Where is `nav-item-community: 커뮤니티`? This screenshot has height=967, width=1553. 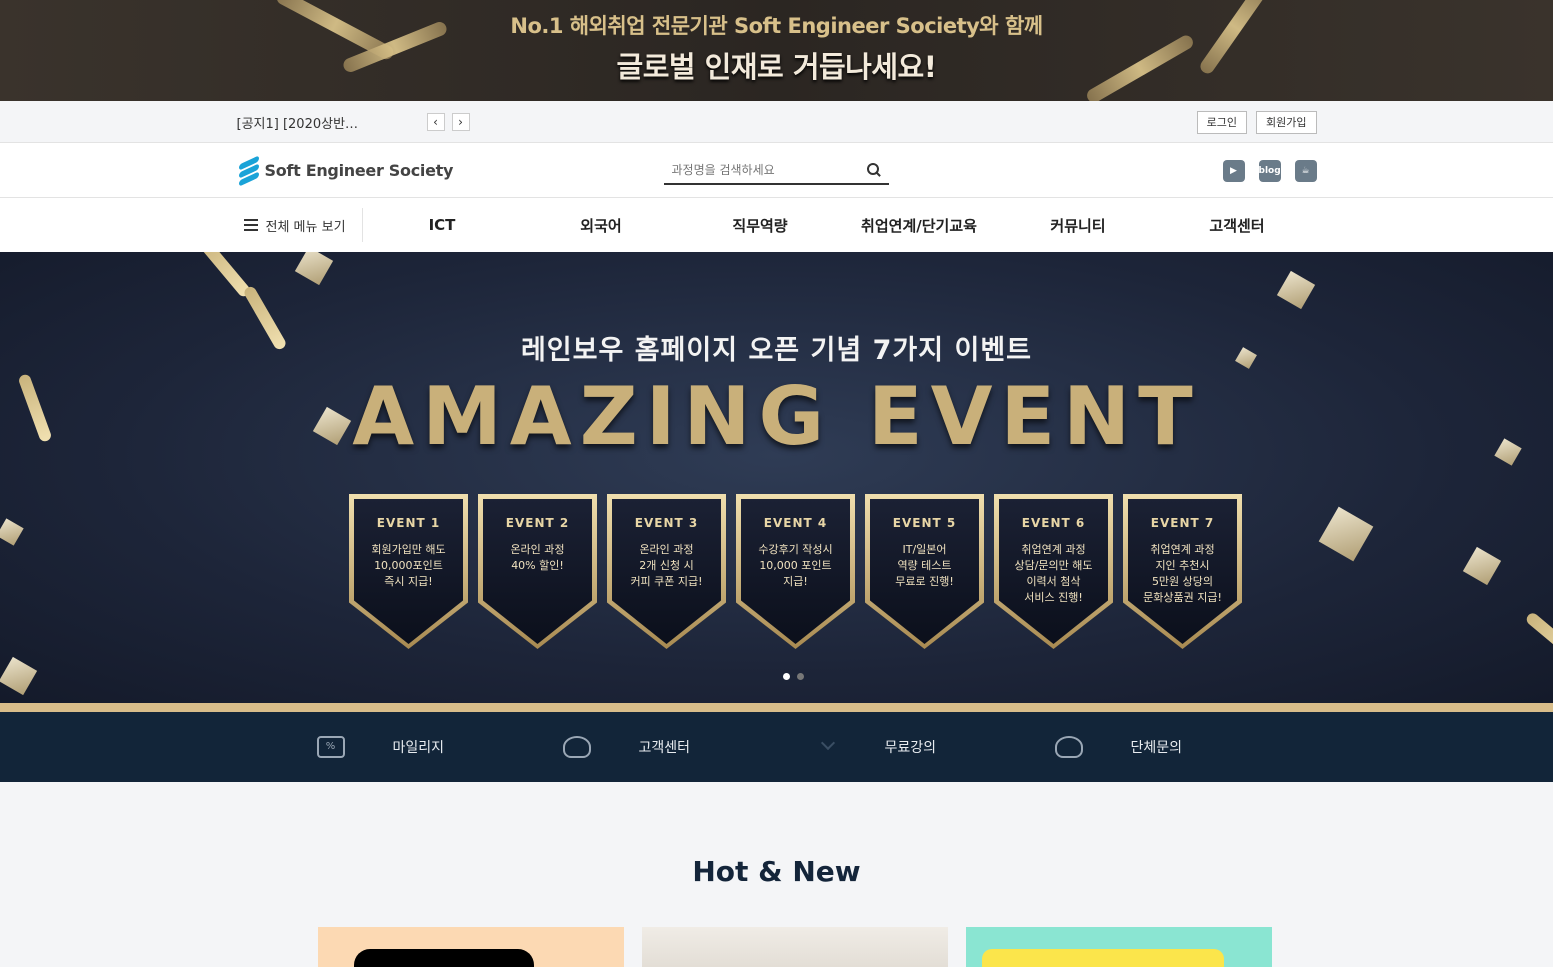
nav-item-community: 커뮤니티 is located at coordinates (1078, 225).